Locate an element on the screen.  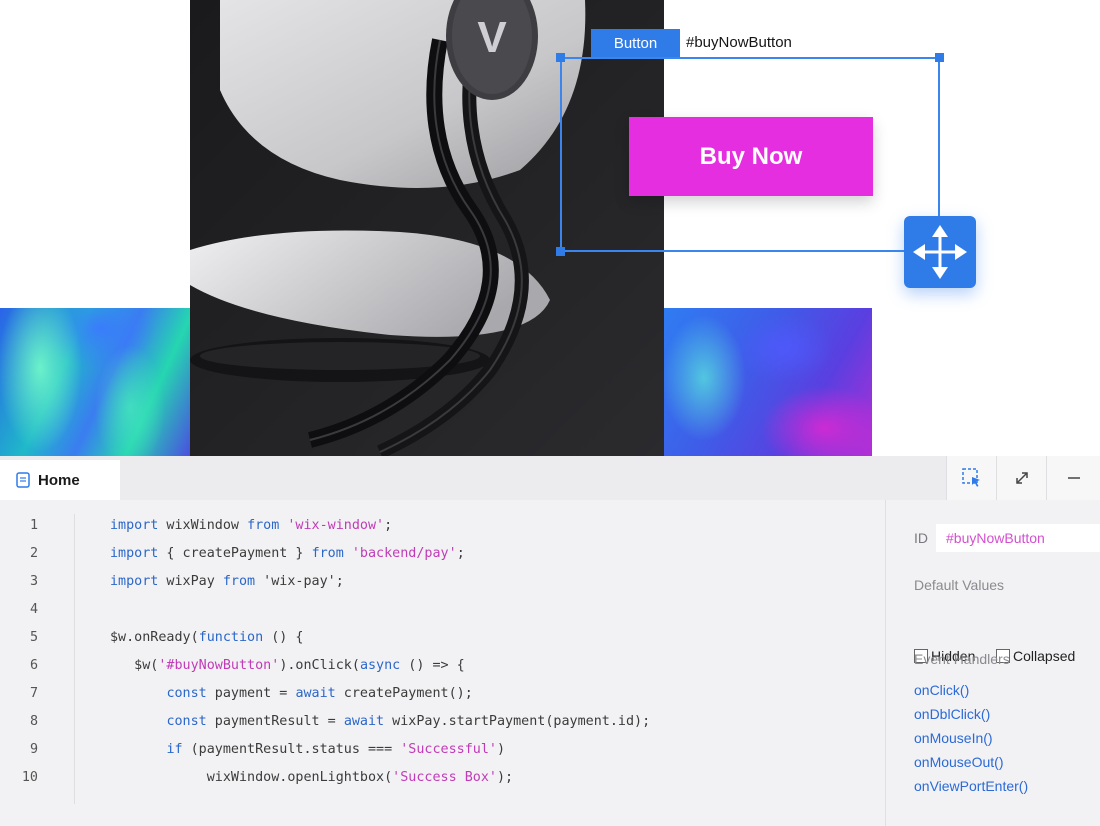
collapsed-label: Collapsed is located at coordinates (1044, 656).